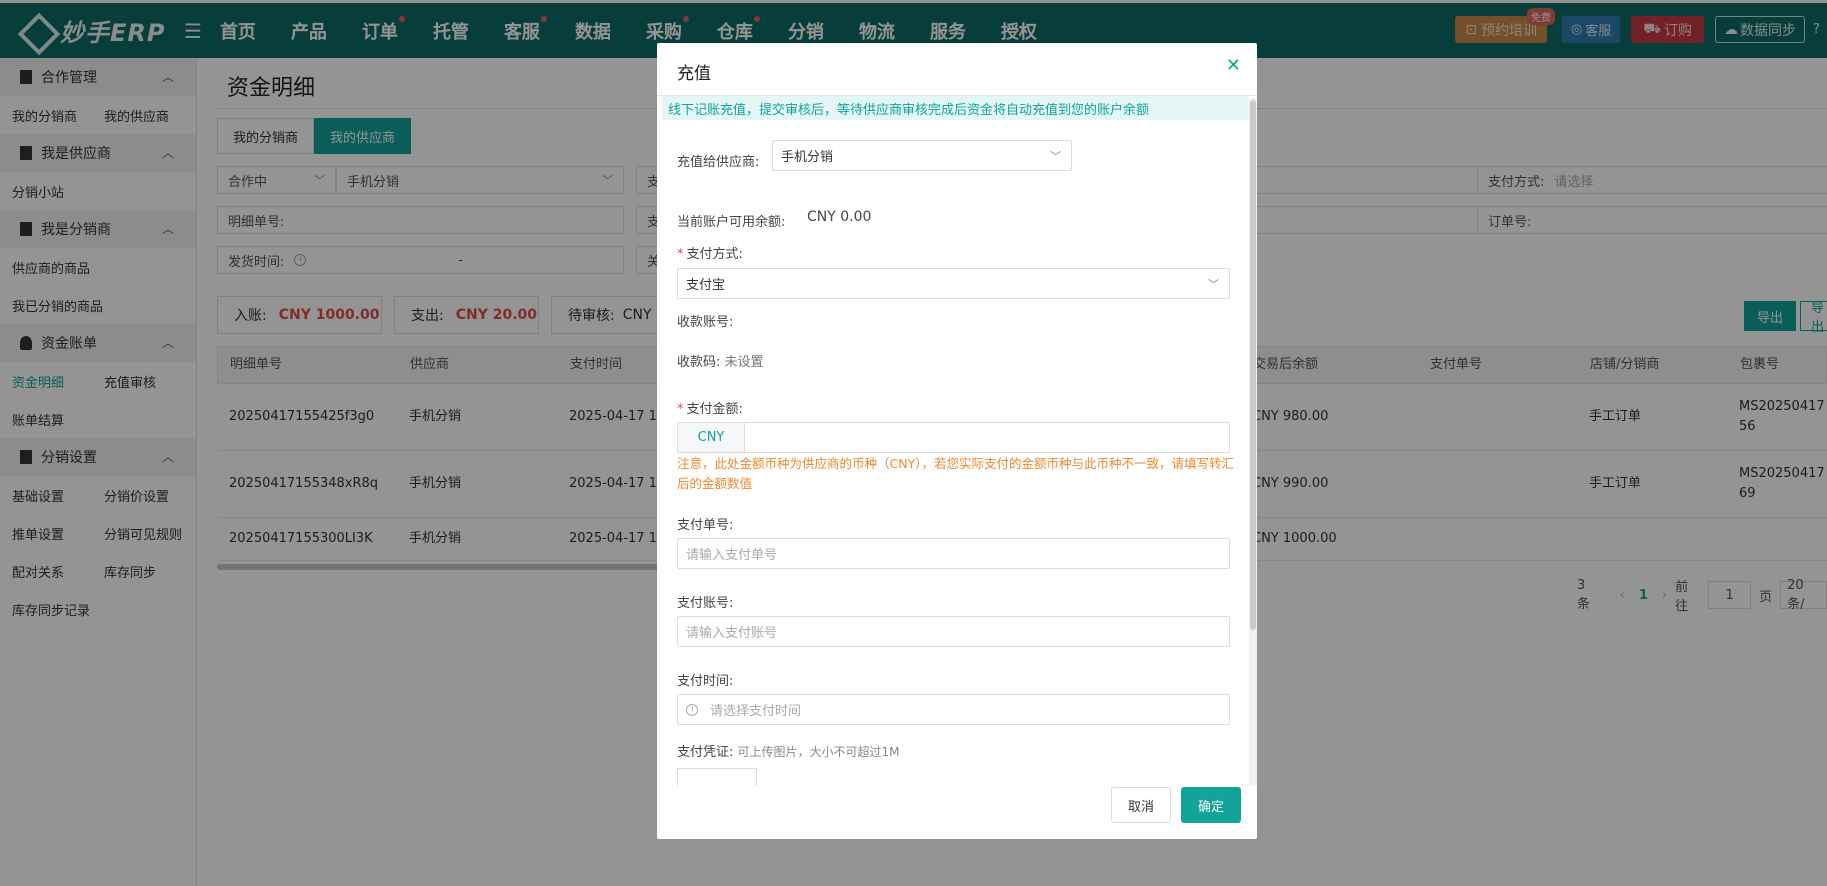  I want to click on voucher-row: 支付凭证: 可上传图片，大小不可超过1M, so click(788, 750).